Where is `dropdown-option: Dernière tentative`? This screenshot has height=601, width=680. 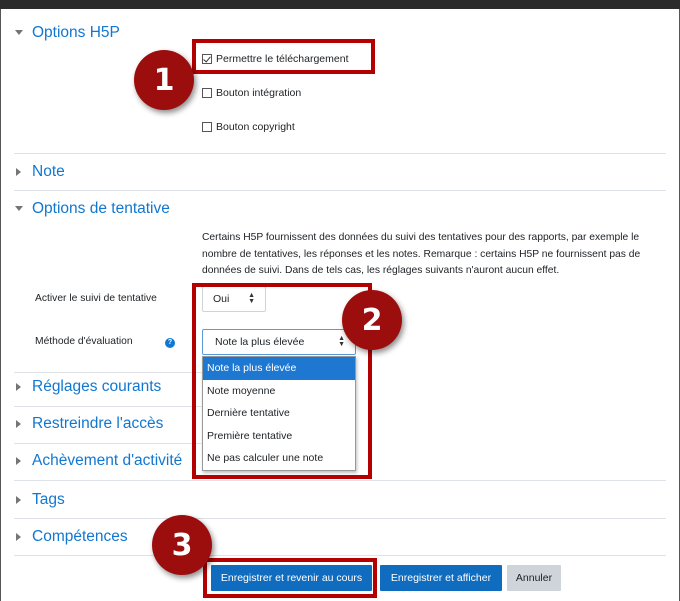
dropdown-option: Dernière tentative is located at coordinates (279, 413).